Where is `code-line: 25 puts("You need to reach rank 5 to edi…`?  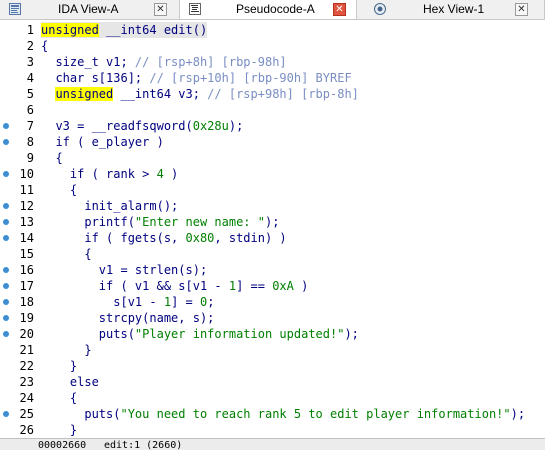 code-line: 25 puts("You need to reach rank 5 to edi… is located at coordinates (272, 414).